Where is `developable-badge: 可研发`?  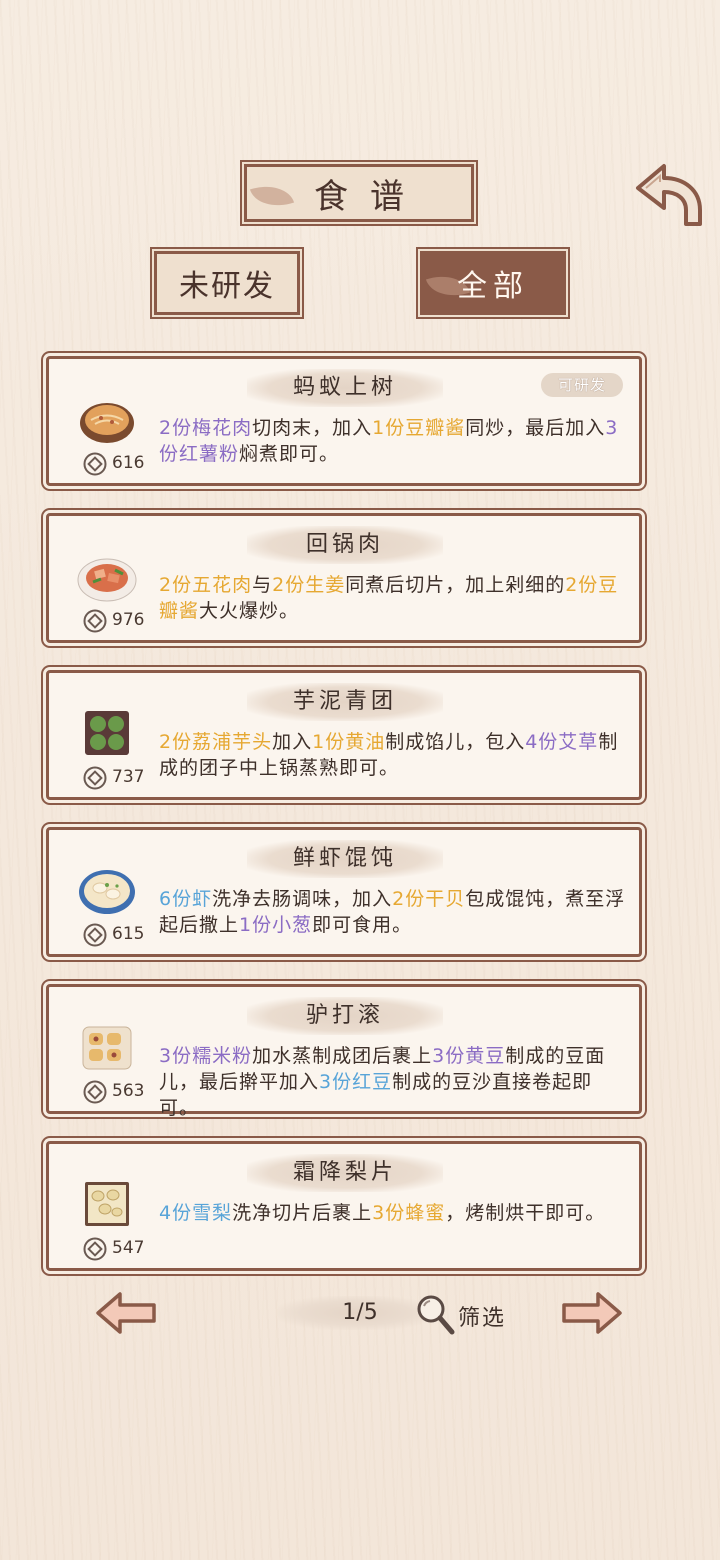
developable-badge: 可研发 is located at coordinates (582, 385).